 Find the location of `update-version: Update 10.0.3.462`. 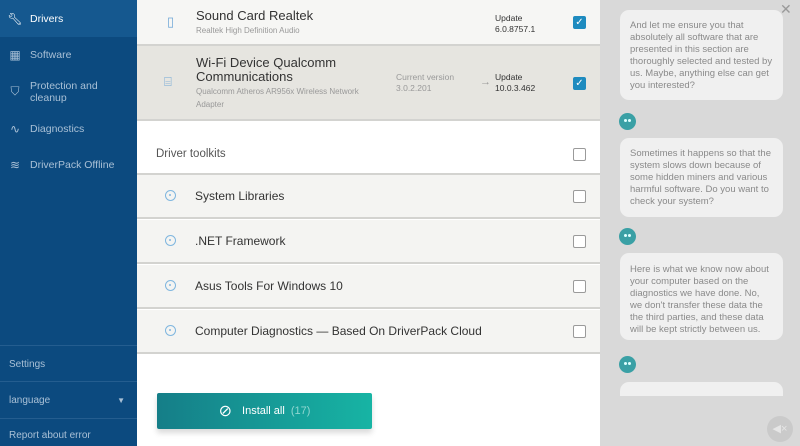

update-version: Update 10.0.3.462 is located at coordinates (515, 83).